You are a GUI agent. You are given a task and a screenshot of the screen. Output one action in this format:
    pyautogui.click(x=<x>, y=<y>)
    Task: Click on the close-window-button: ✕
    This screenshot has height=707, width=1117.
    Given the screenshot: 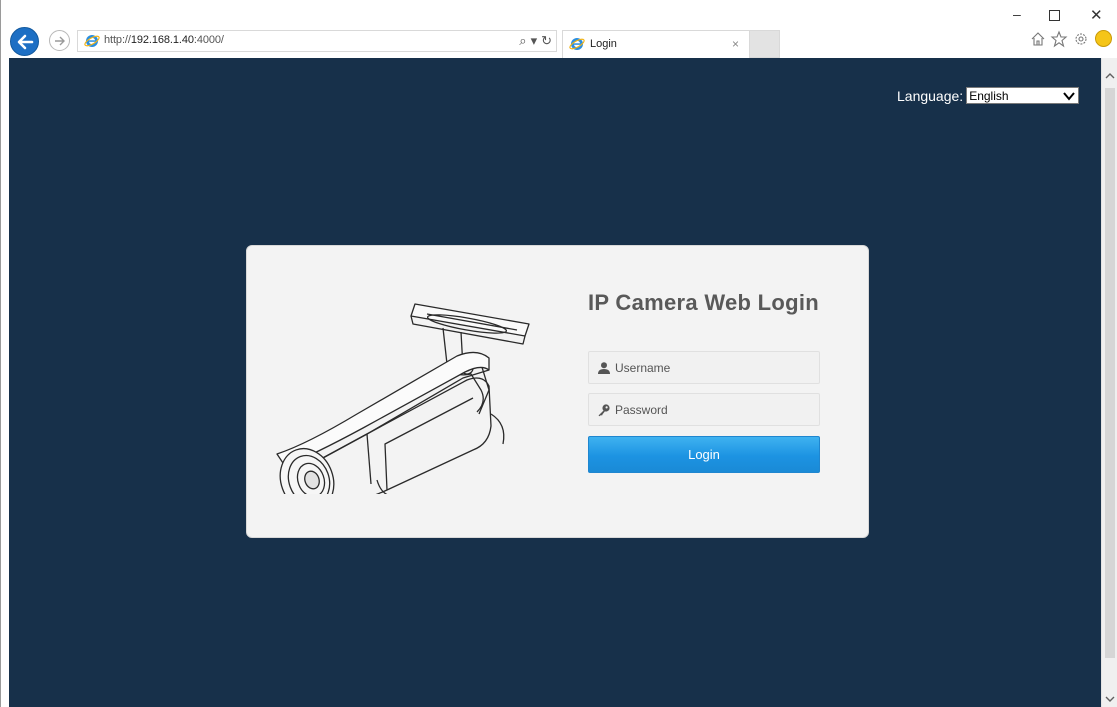 What is the action you would take?
    pyautogui.click(x=1096, y=15)
    